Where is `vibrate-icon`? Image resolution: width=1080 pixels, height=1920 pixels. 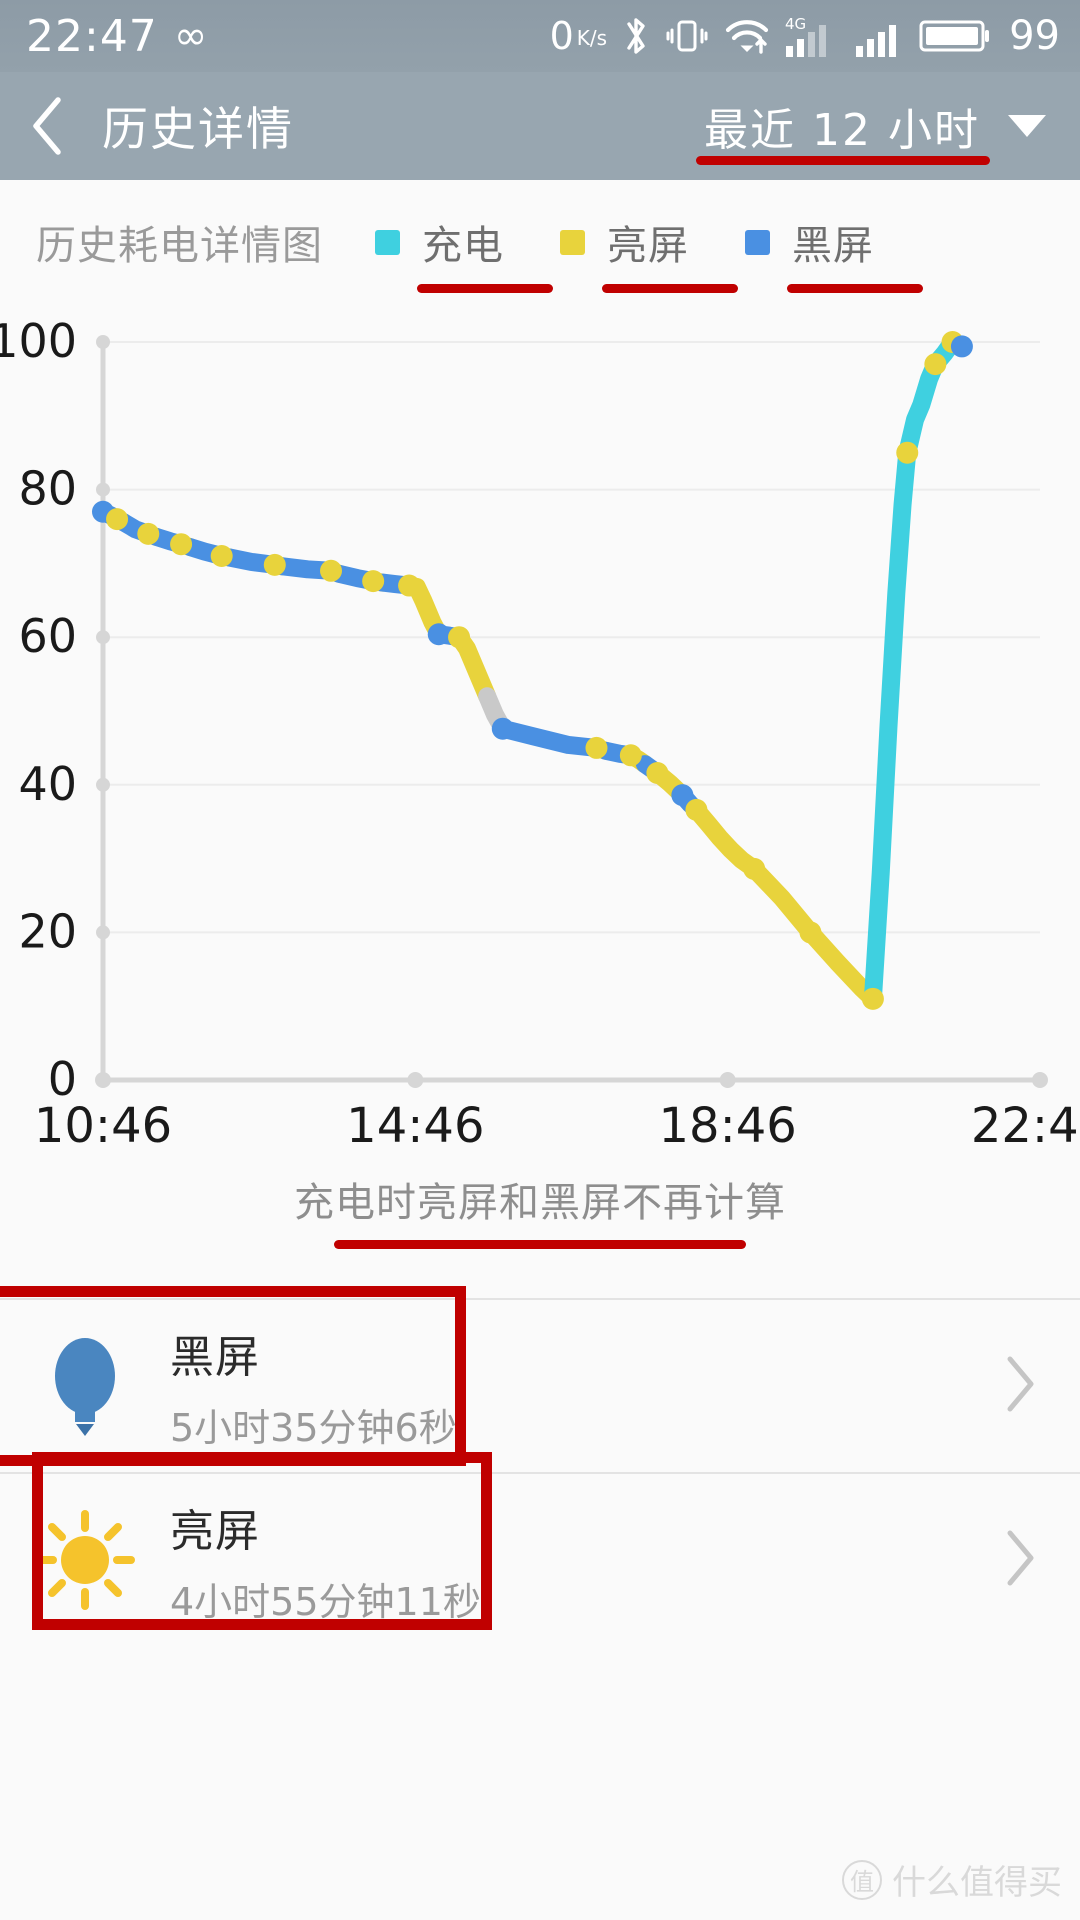 vibrate-icon is located at coordinates (687, 36).